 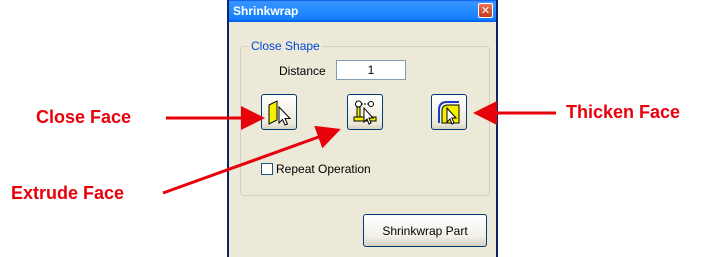 I want to click on thicken-face-callout: Thicken Face, so click(x=623, y=112).